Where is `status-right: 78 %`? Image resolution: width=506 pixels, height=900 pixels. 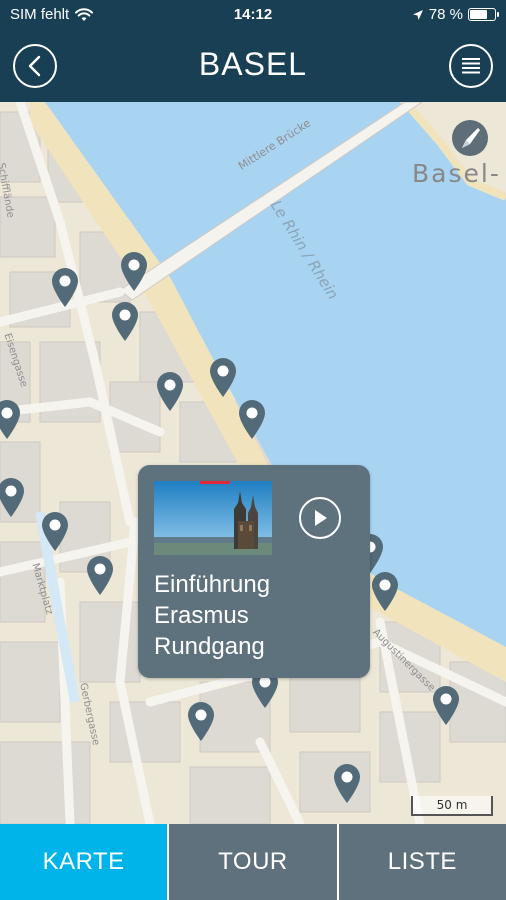
status-right: 78 % is located at coordinates (455, 14).